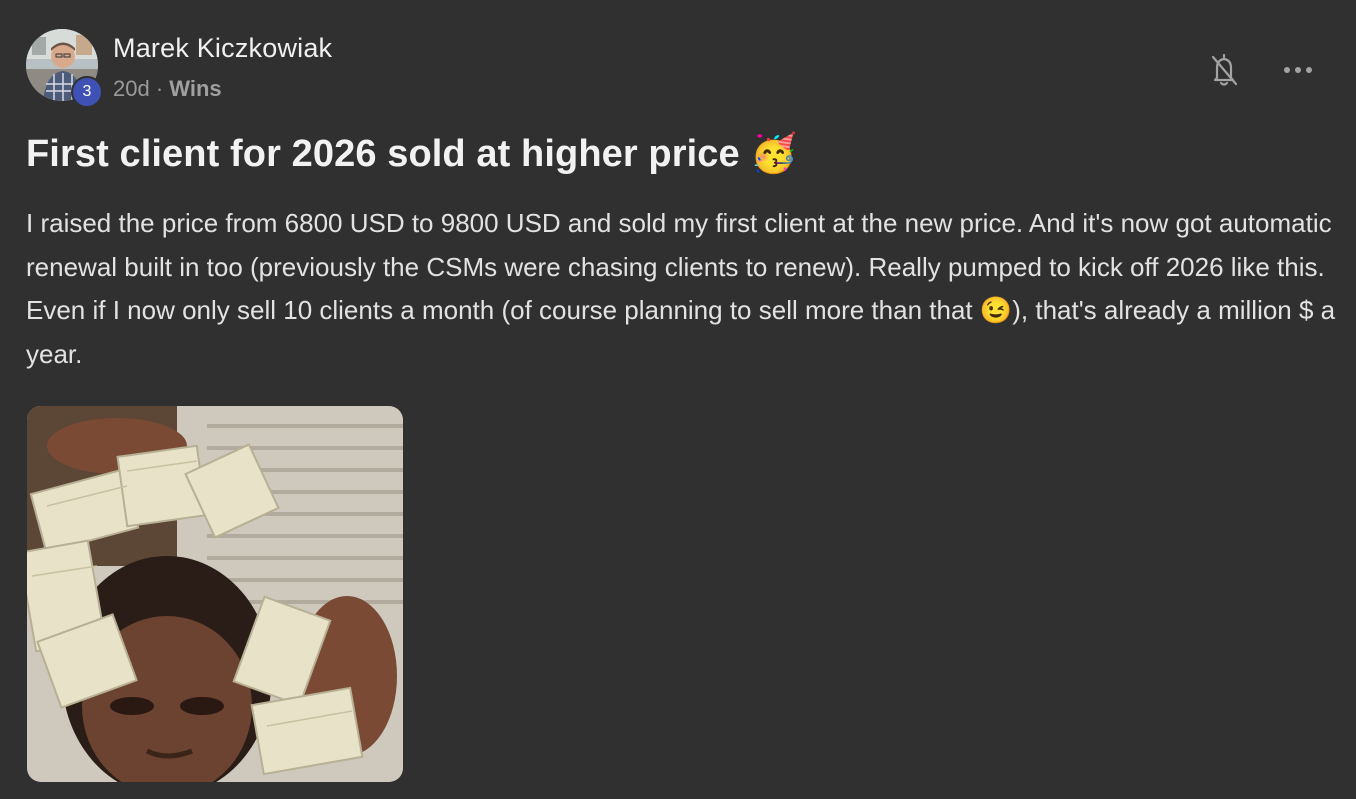 The width and height of the screenshot is (1356, 799). Describe the element at coordinates (996, 310) in the screenshot. I see `wink-emoji: 😉` at that location.